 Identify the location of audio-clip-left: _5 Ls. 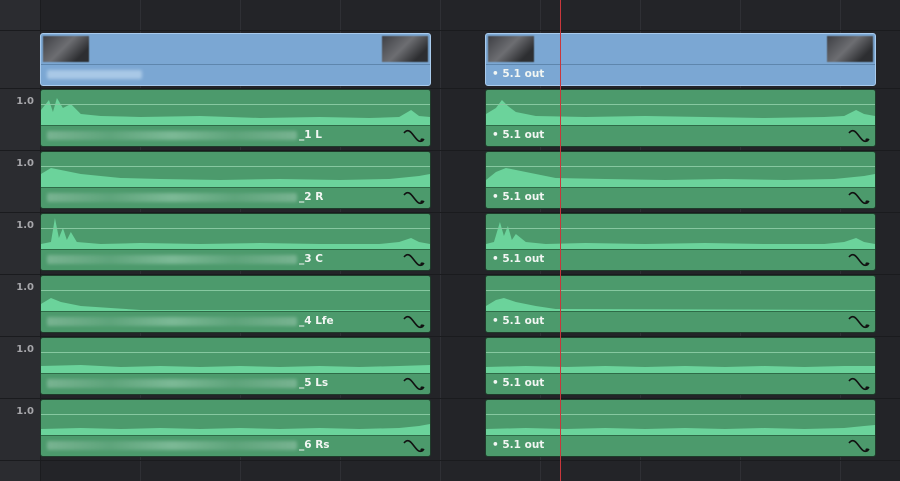
(235, 366).